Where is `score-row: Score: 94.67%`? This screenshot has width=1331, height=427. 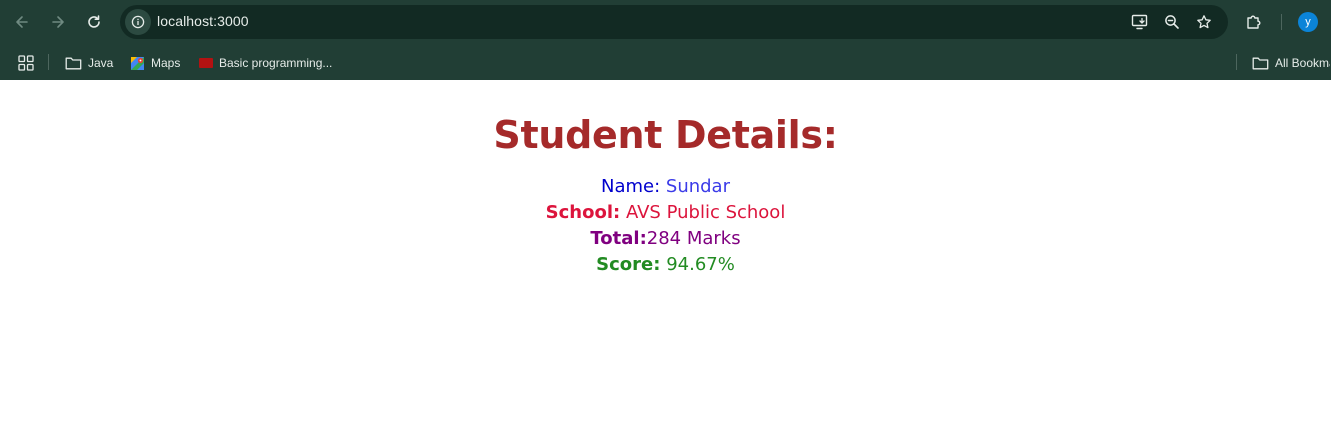 score-row: Score: 94.67% is located at coordinates (665, 265).